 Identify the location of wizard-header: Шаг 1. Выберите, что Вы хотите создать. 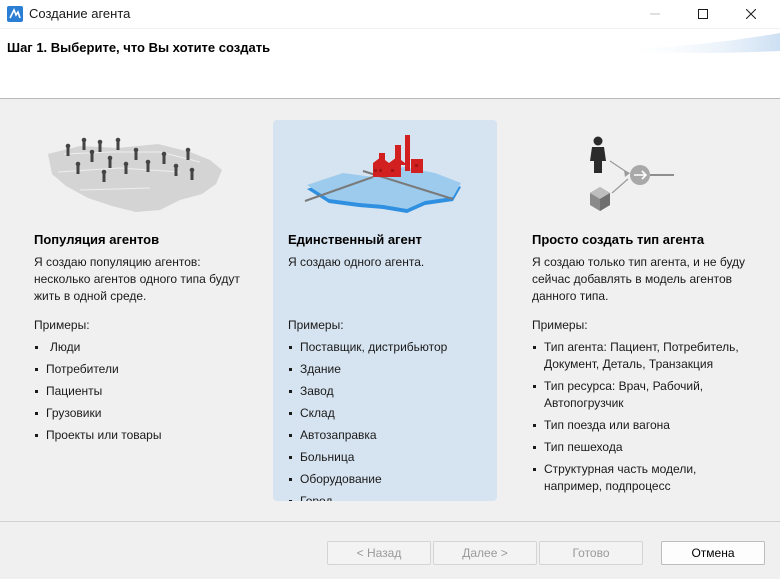
(390, 64).